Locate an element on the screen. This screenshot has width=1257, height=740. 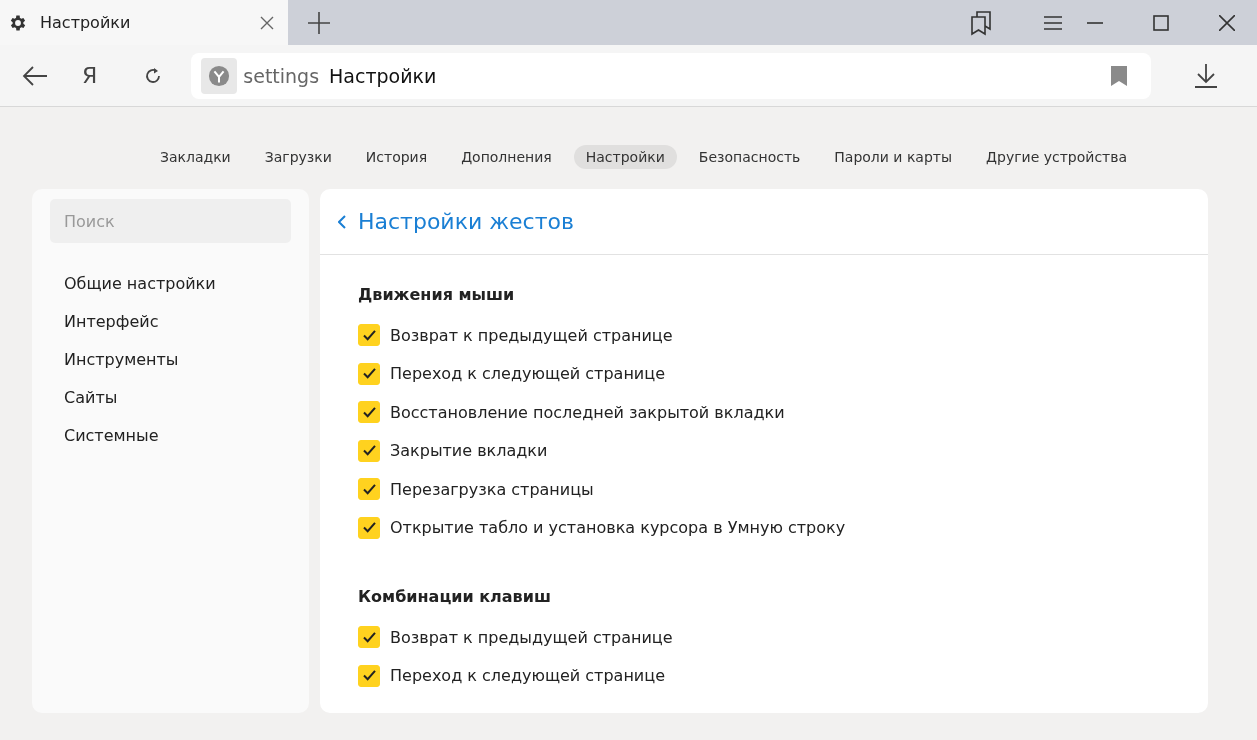
menu-icon is located at coordinates (1053, 22).